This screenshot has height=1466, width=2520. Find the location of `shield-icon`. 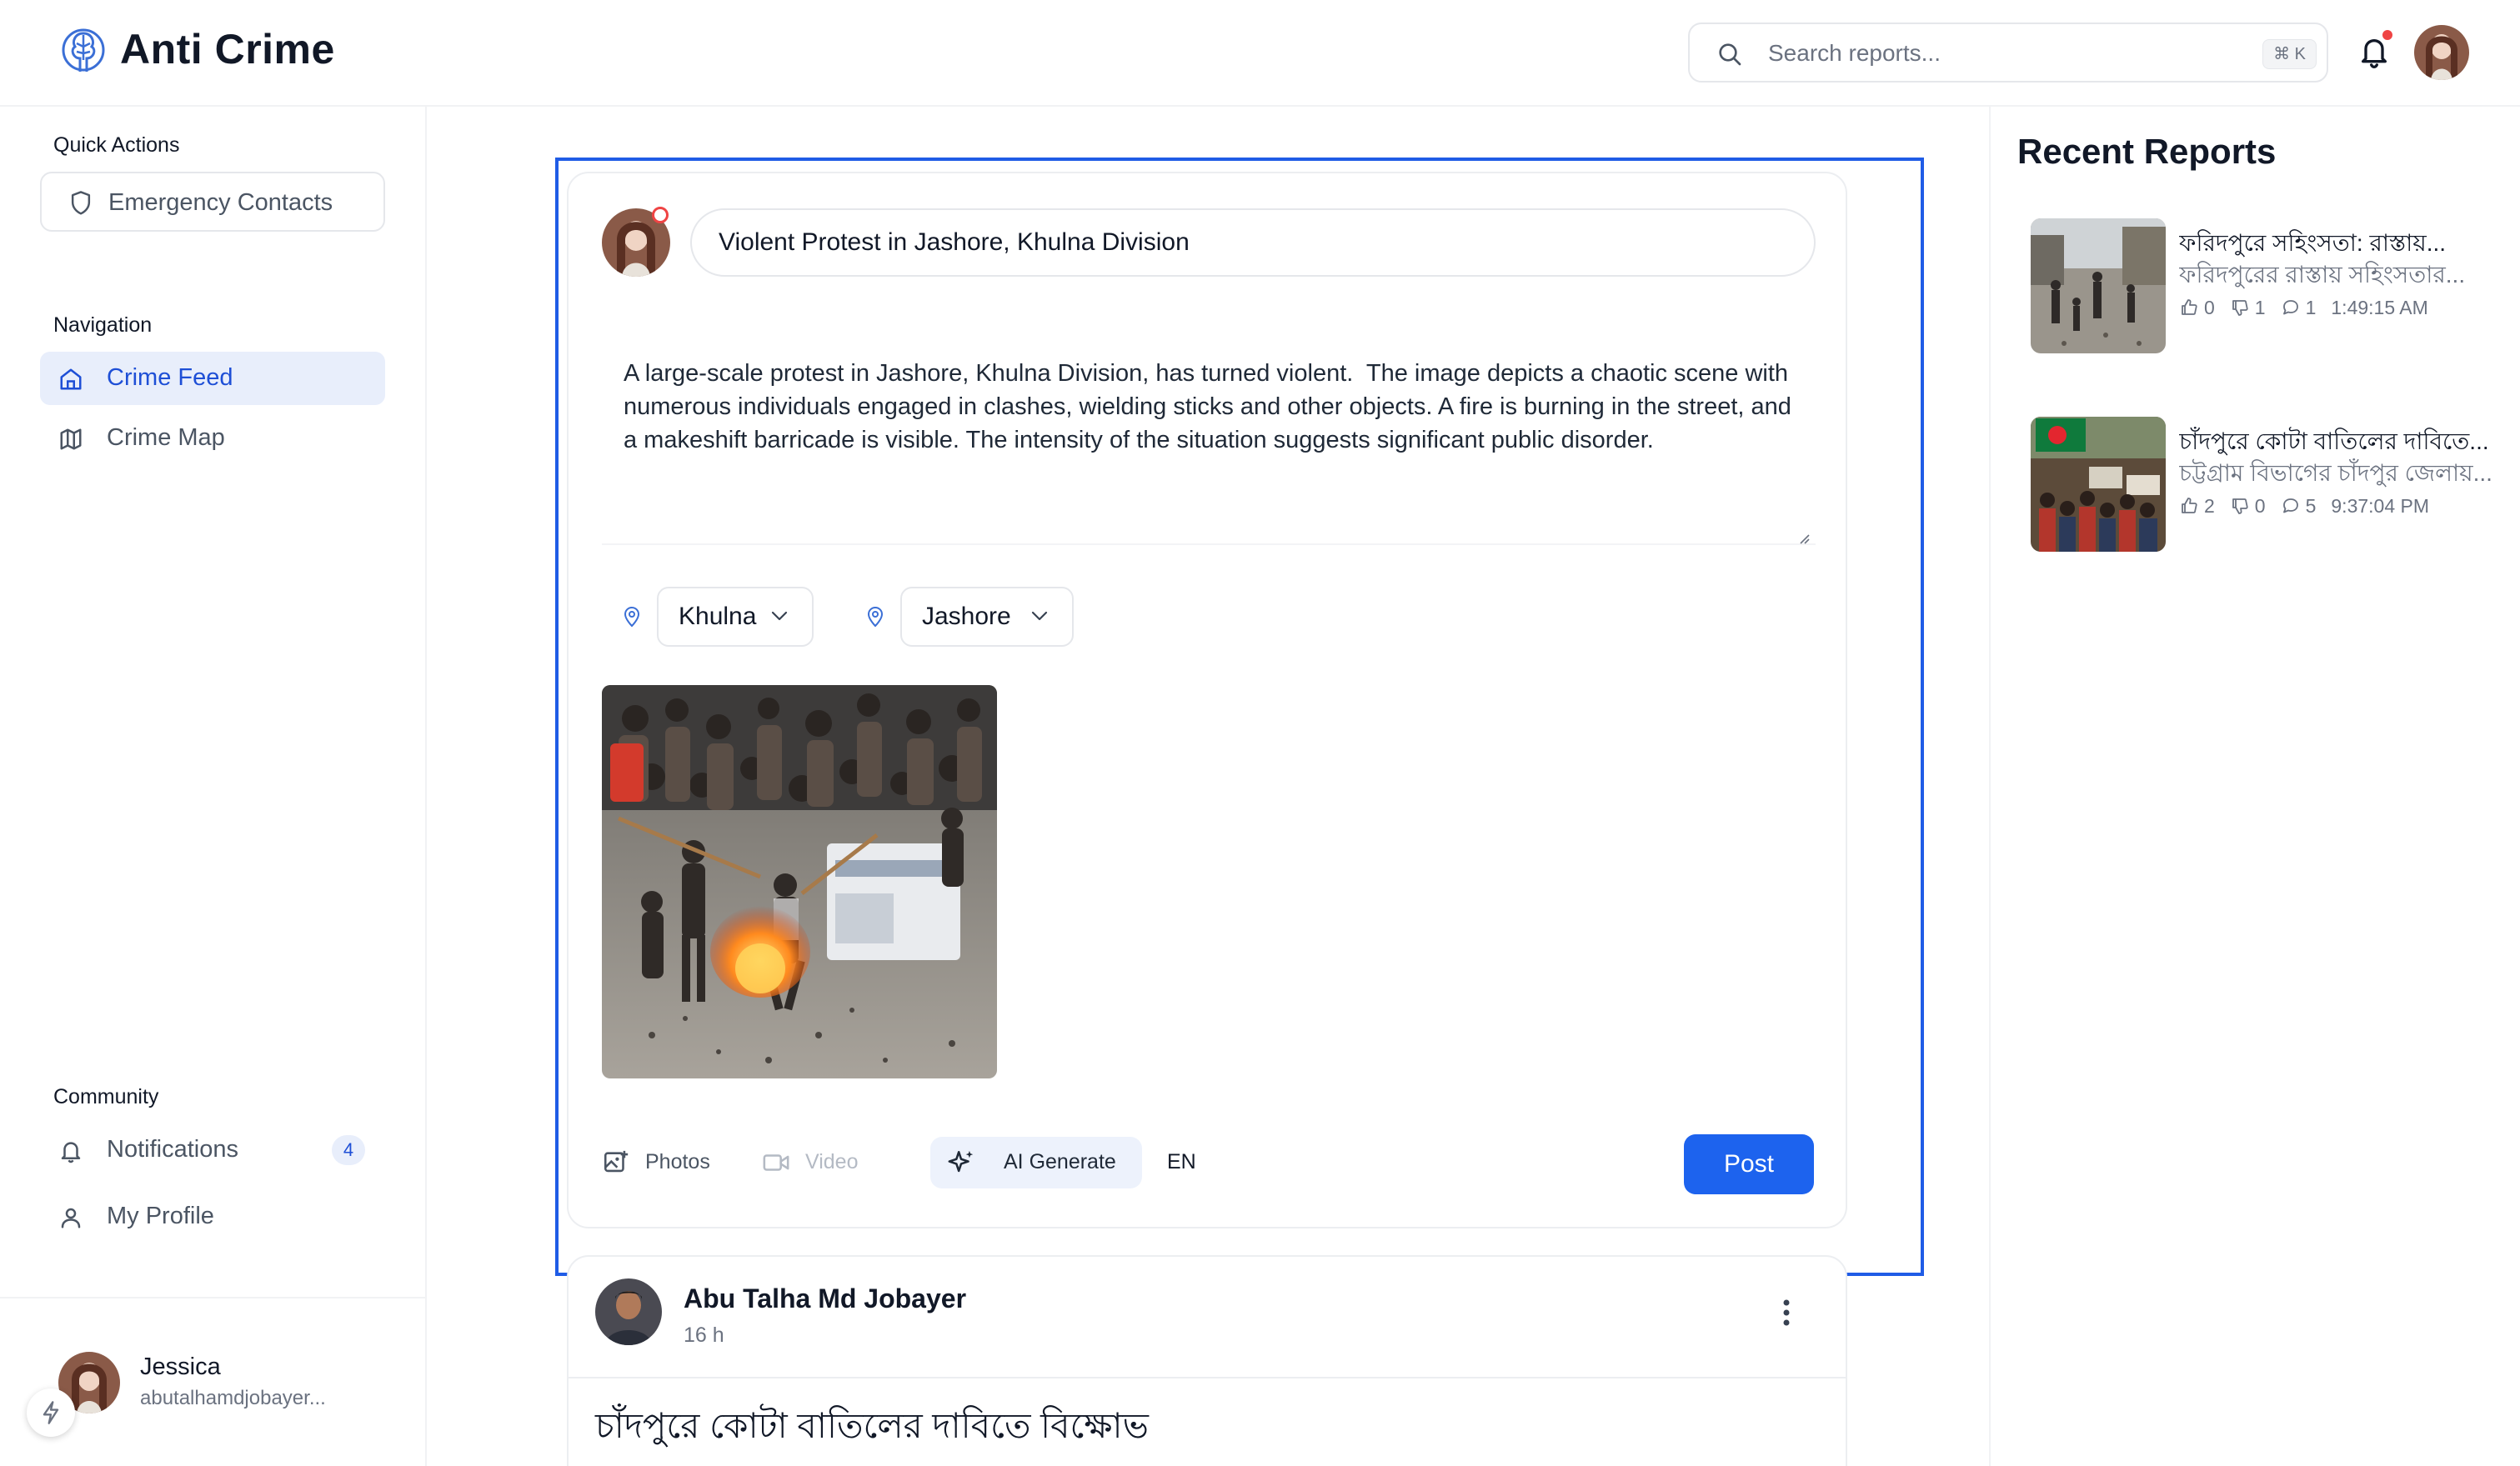

shield-icon is located at coordinates (81, 203).